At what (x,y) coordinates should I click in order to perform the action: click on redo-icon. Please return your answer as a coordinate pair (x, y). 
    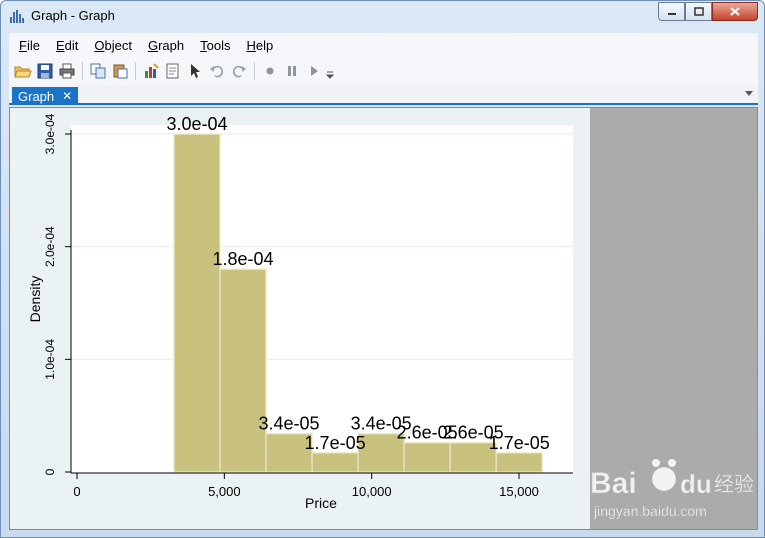
    Looking at the image, I should click on (239, 71).